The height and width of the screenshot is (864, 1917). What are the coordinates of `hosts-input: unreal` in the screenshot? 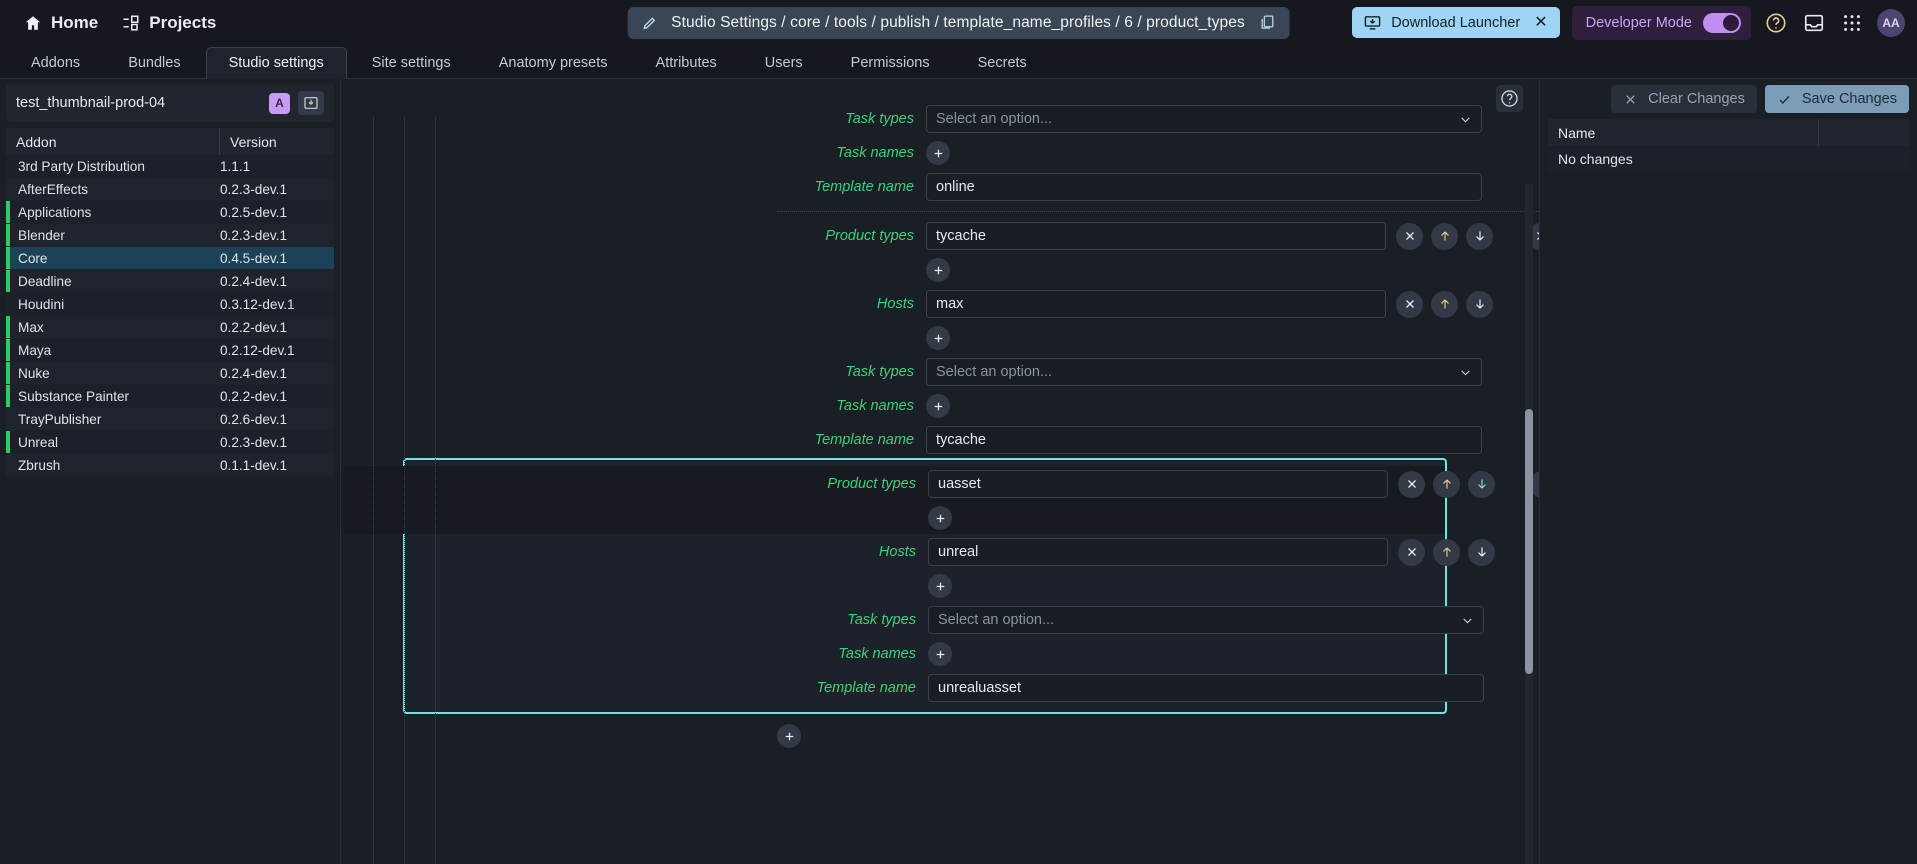 It's located at (1158, 552).